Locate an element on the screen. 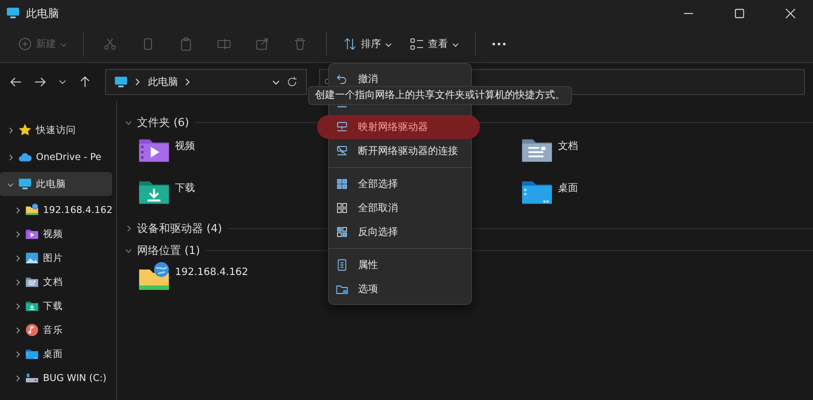 This screenshot has height=400, width=813. sidebar-item: 图片 is located at coordinates (57, 258).